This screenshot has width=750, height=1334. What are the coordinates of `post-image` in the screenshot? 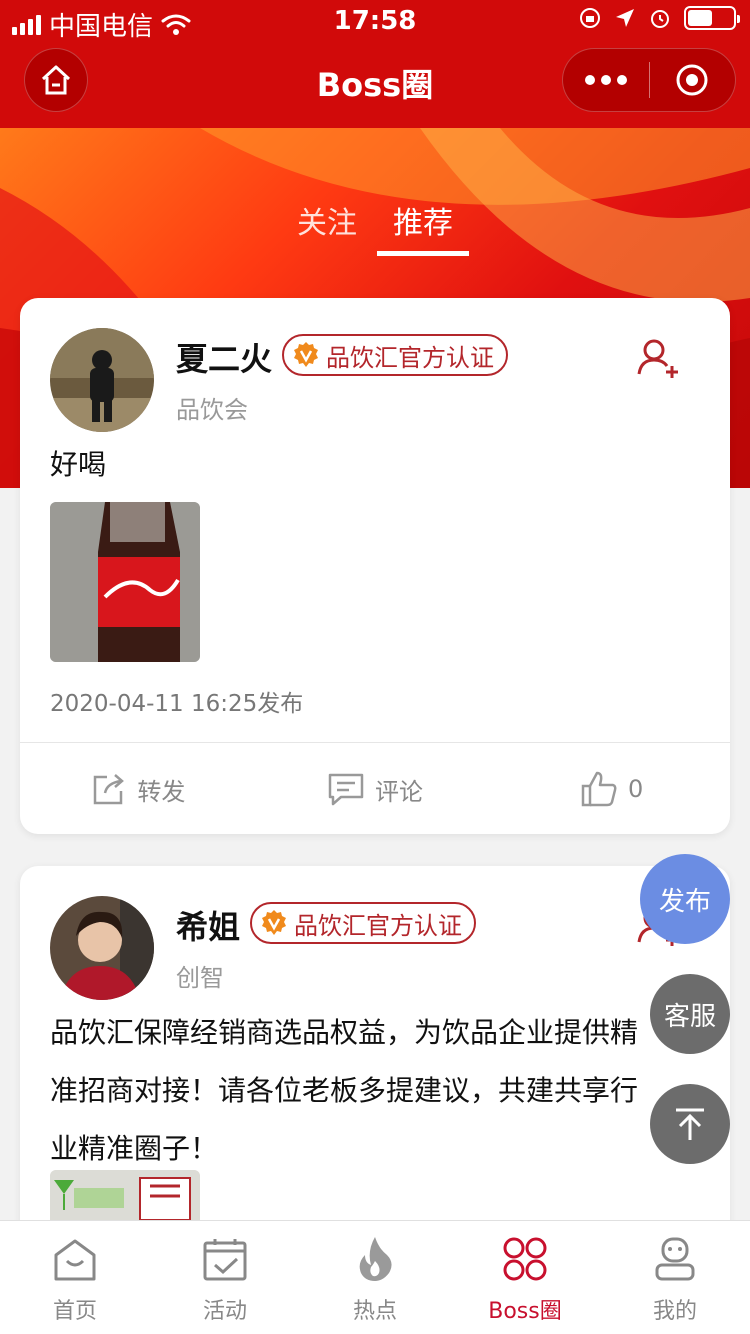 It's located at (125, 582).